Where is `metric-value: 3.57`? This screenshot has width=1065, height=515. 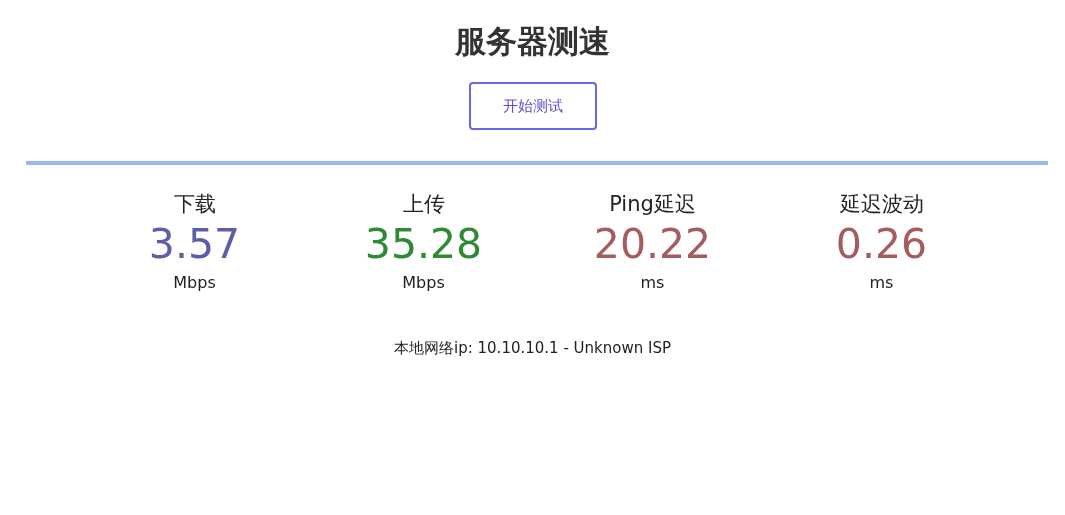
metric-value: 3.57 is located at coordinates (194, 244).